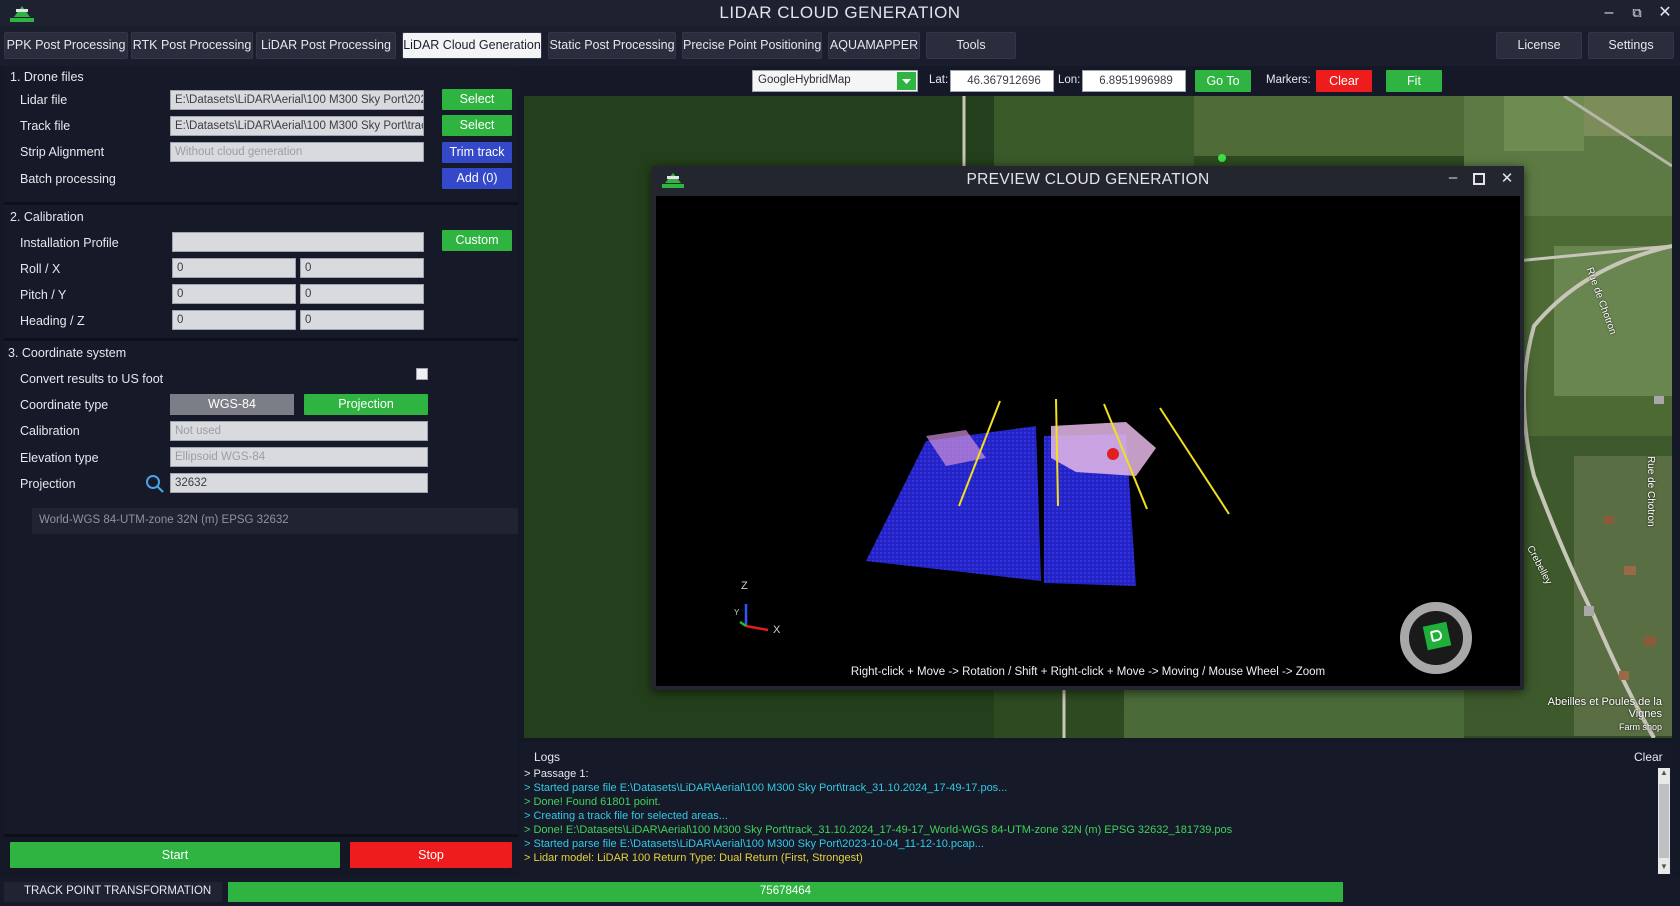 Image resolution: width=1680 pixels, height=906 pixels. I want to click on logs-scrollbar: ▲ ▼, so click(1664, 821).